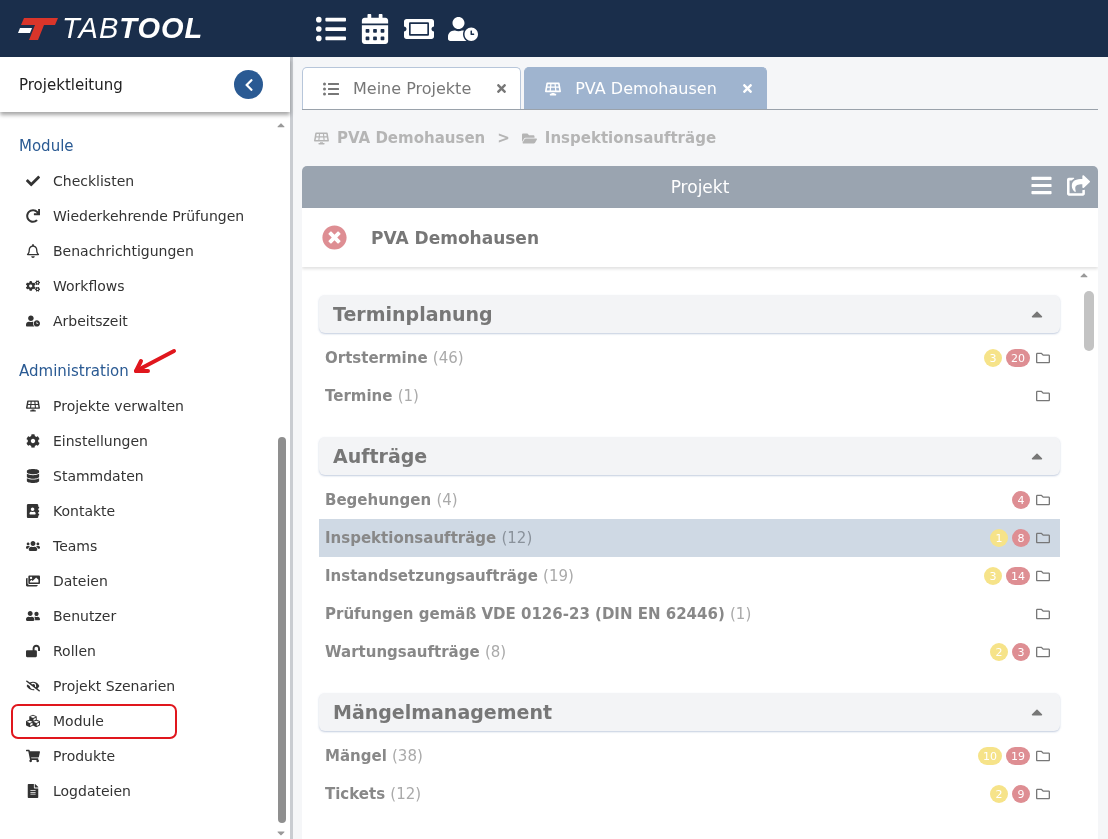 The height and width of the screenshot is (839, 1108). I want to click on sidebar-item: Dateien, so click(137, 580).